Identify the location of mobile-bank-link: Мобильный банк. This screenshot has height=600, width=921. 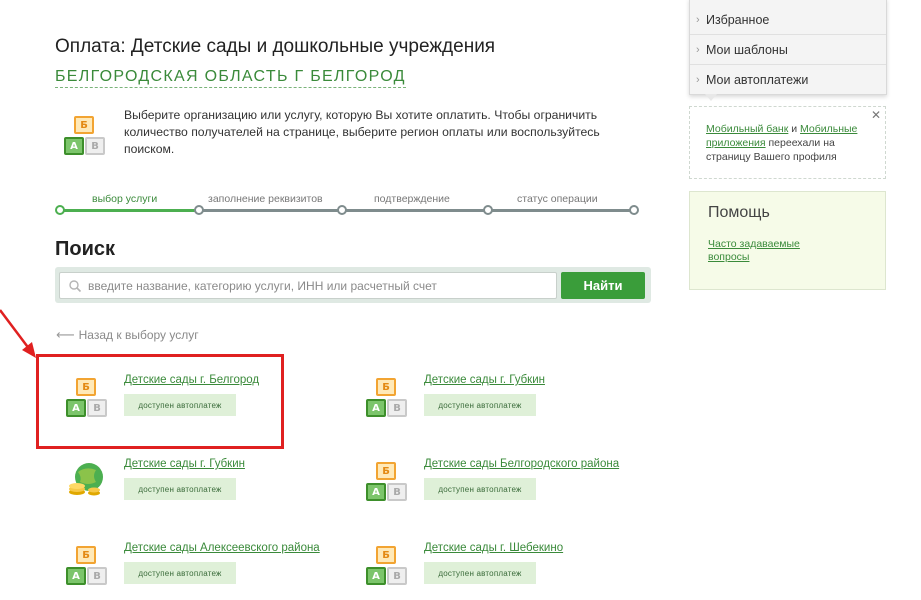
(747, 129).